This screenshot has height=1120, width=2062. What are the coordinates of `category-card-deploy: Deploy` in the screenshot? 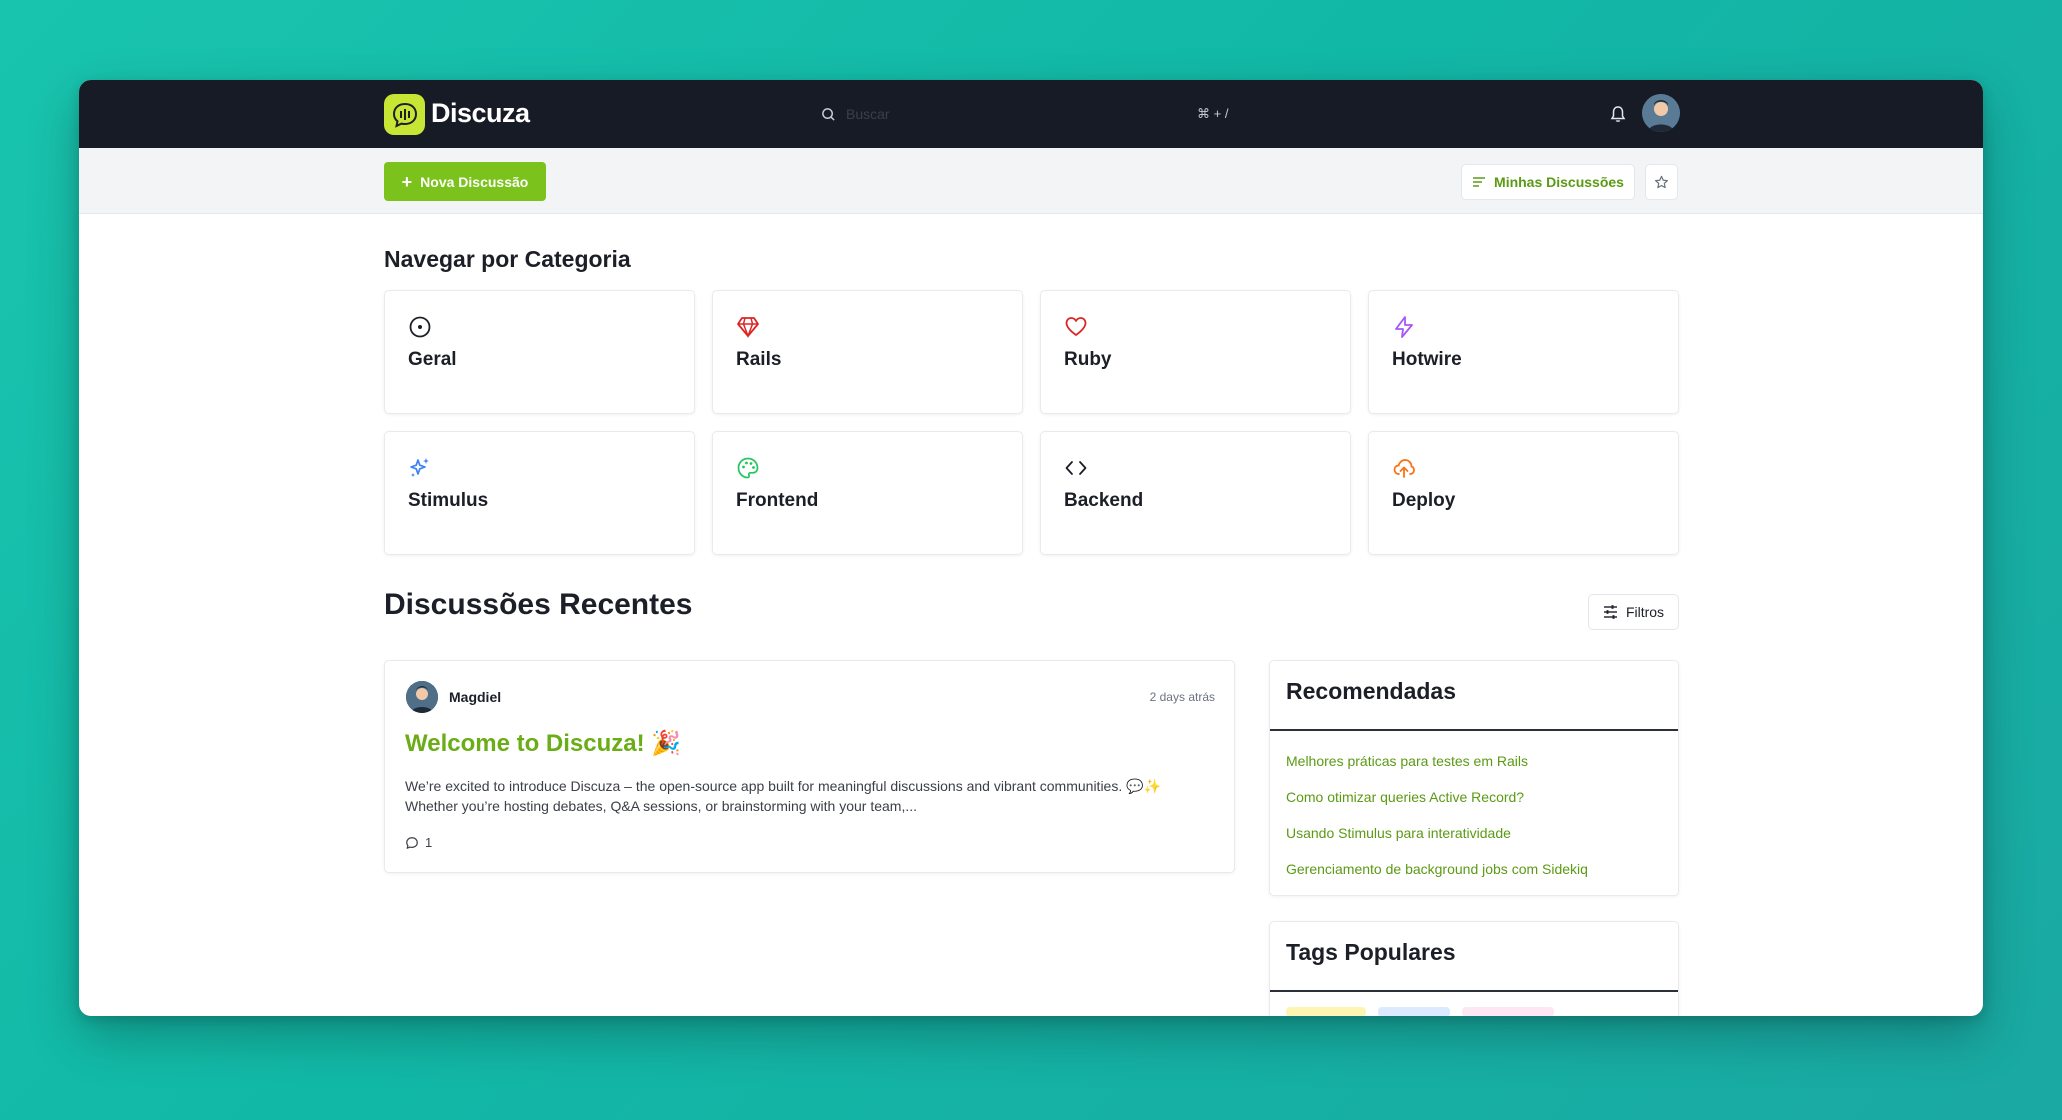 It's located at (1523, 493).